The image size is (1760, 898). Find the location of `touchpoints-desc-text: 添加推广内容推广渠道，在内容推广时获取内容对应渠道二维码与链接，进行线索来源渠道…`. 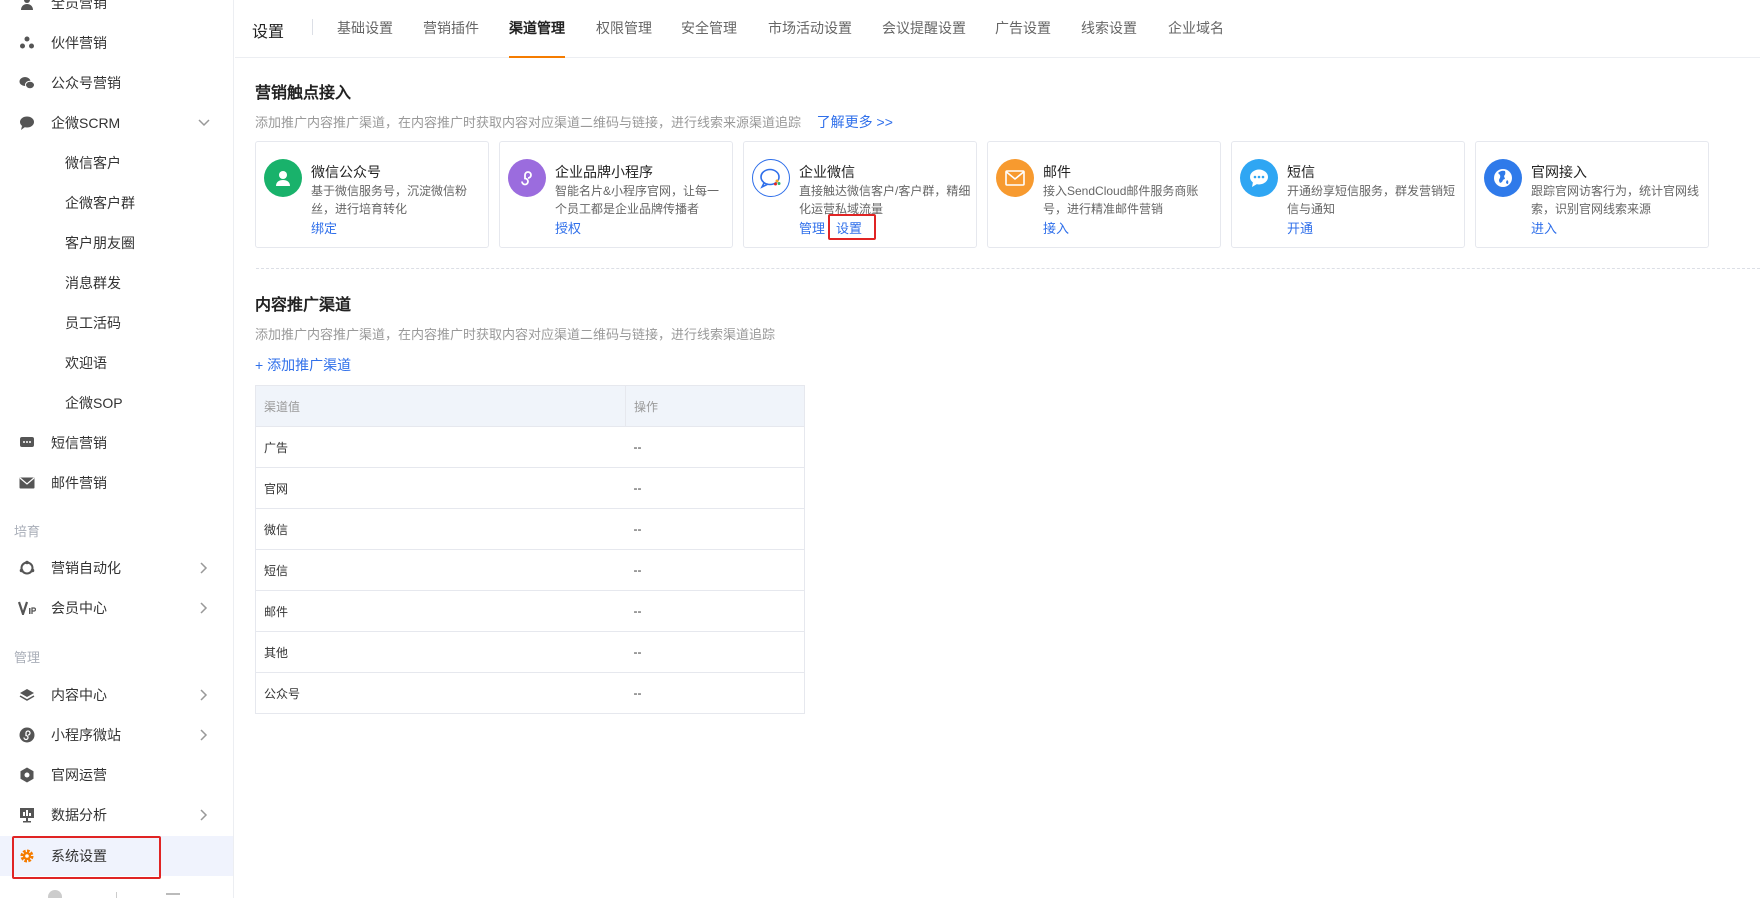

touchpoints-desc-text: 添加推广内容推广渠道，在内容推广时获取内容对应渠道二维码与链接，进行线索来源渠道… is located at coordinates (528, 122).